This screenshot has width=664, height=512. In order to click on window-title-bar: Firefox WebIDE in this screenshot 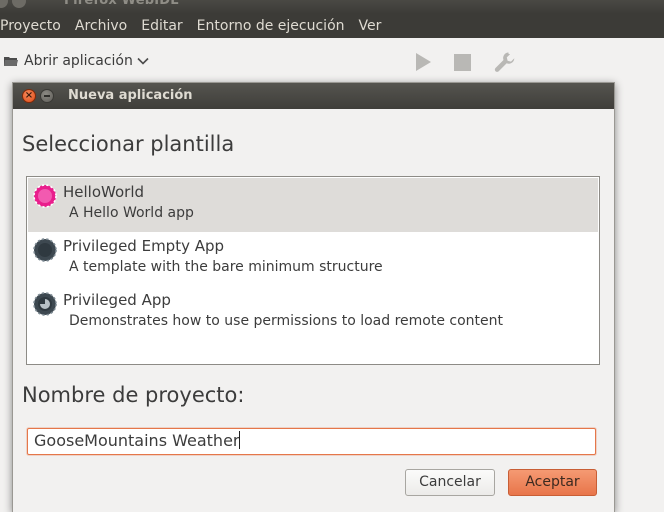, I will do `click(332, 7)`.